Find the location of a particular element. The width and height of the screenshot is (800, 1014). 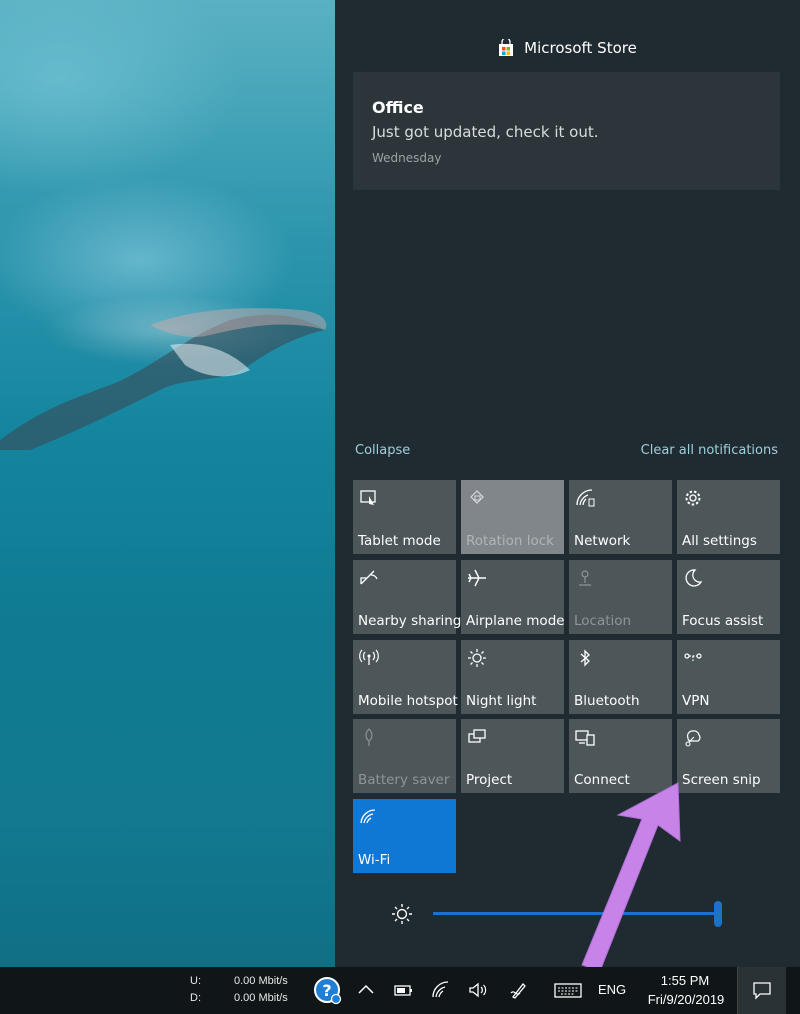

notification-time: Wednesday is located at coordinates (407, 158).